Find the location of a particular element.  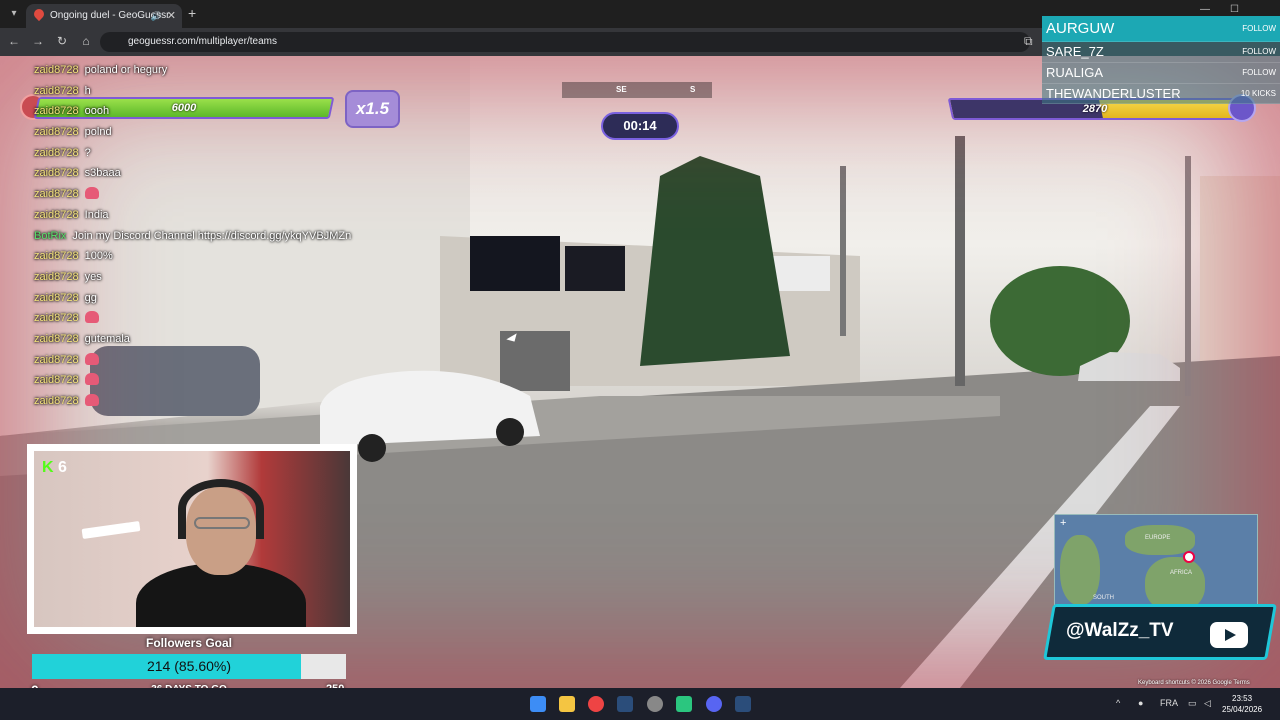

minimap-label-europe: EUROPE is located at coordinates (1158, 538).